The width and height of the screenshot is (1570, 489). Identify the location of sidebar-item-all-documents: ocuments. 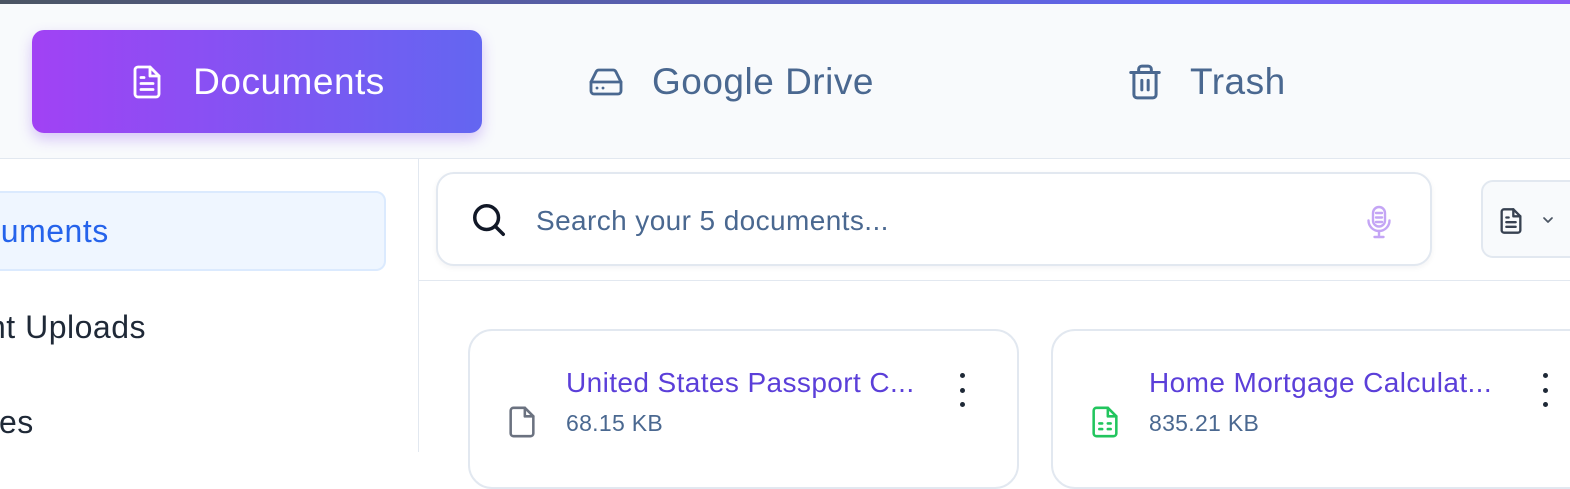
(193, 231).